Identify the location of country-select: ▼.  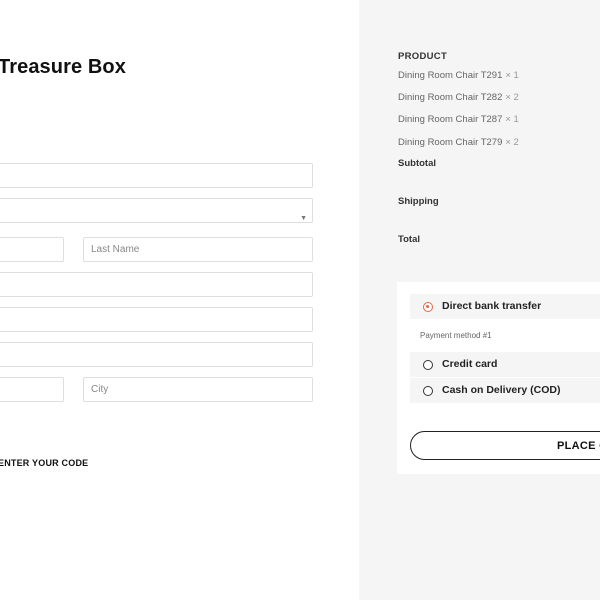
(156, 210).